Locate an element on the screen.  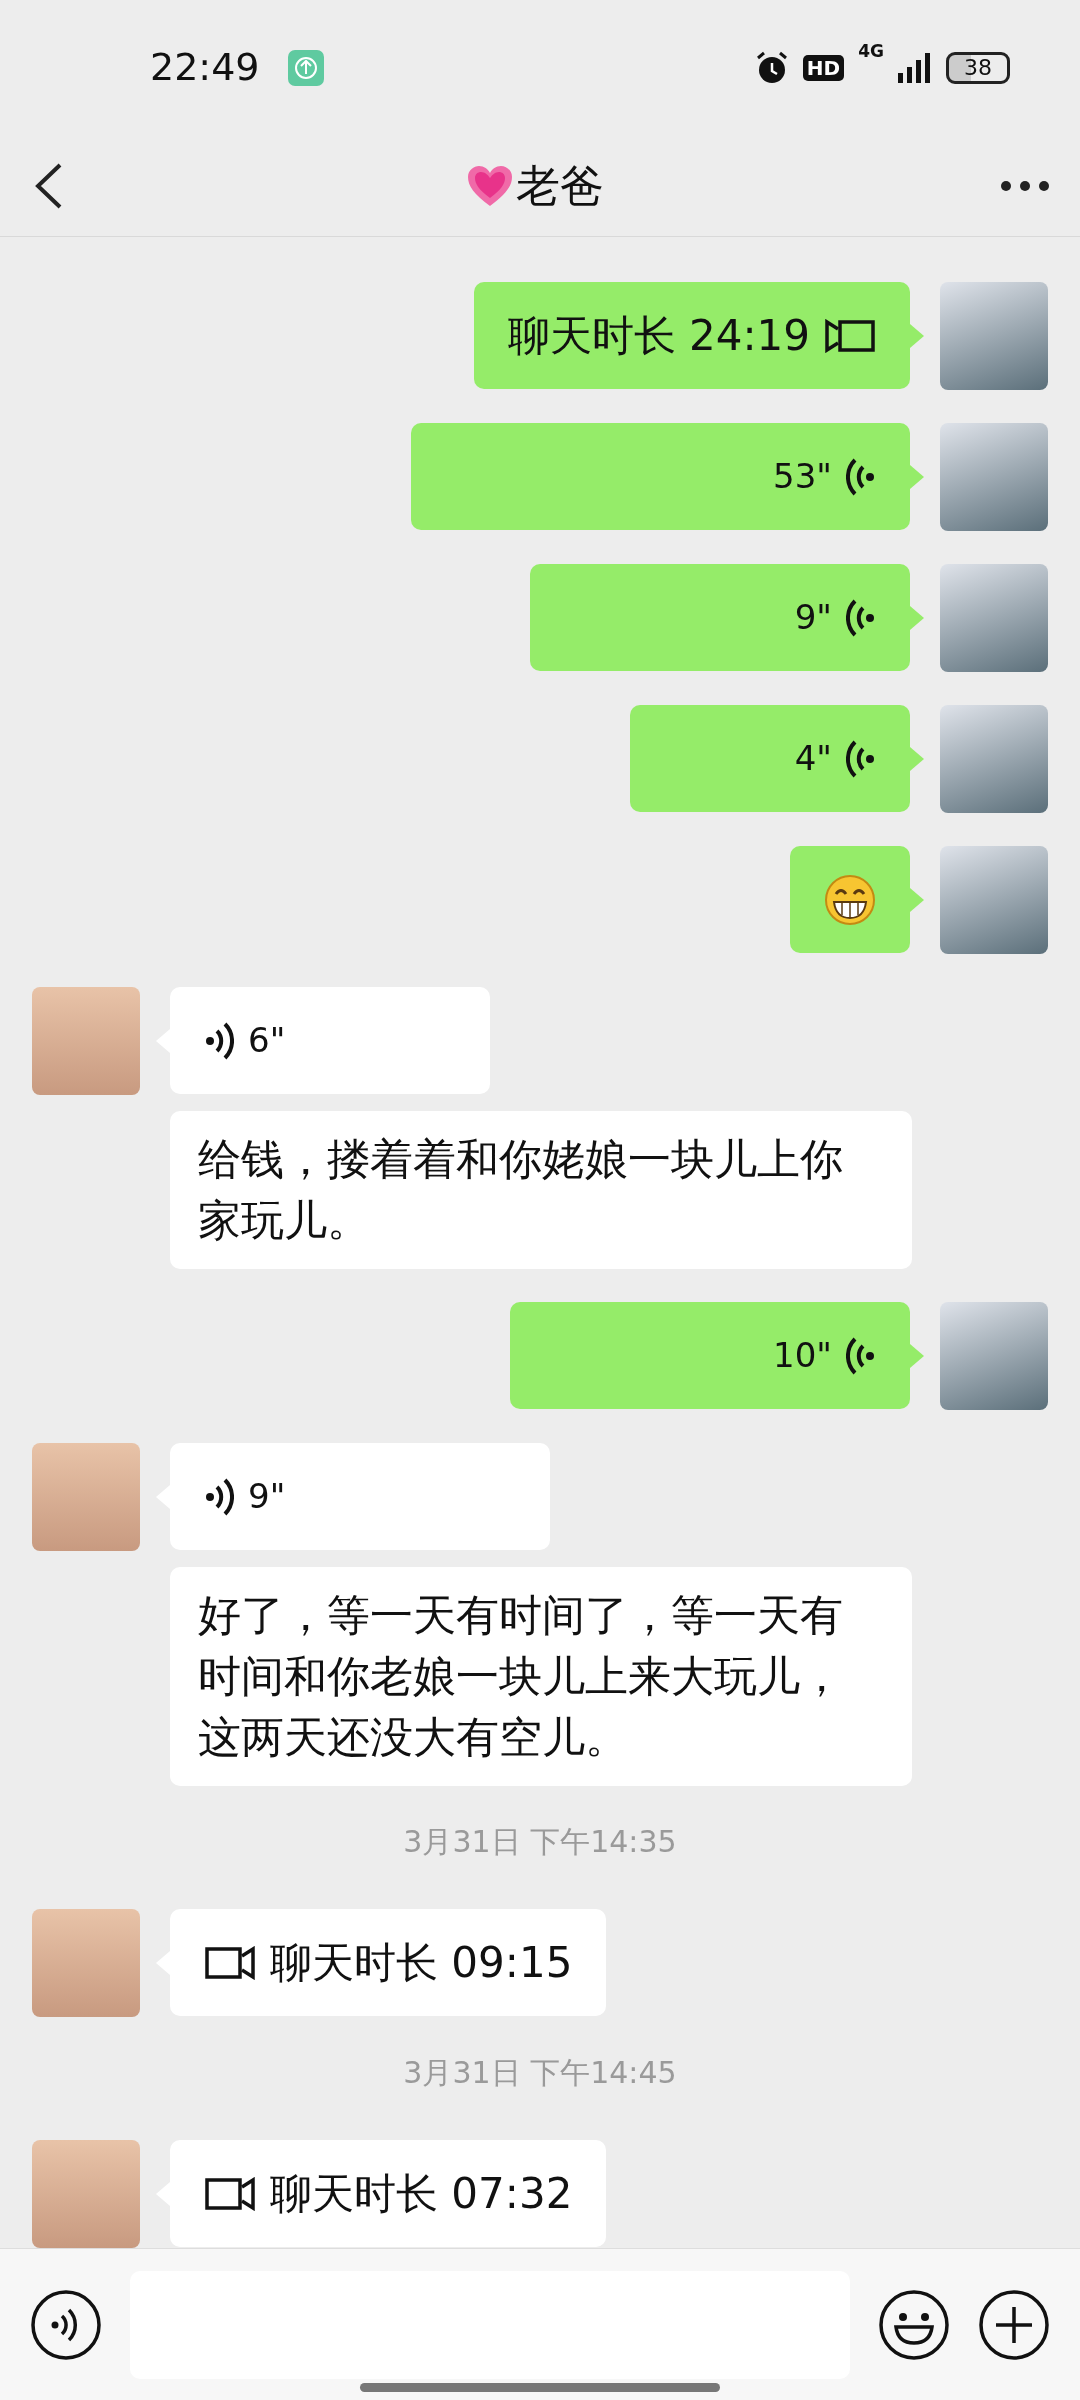
transcription-text: 给钱，搂着着和你姥娘一块儿上你家玩儿。 is located at coordinates (541, 1190).